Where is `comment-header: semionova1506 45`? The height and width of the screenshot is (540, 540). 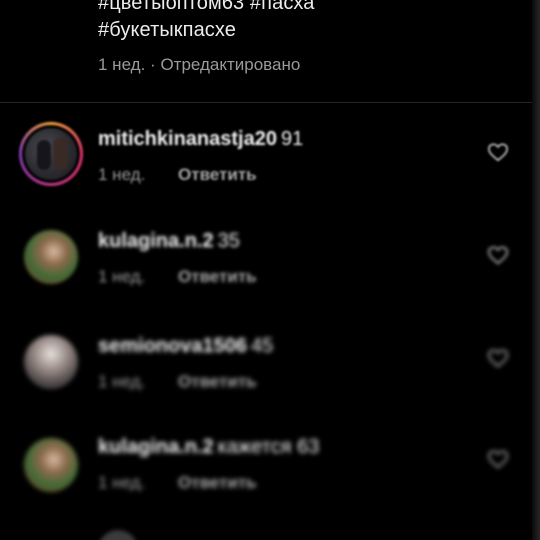 comment-header: semionova1506 45 is located at coordinates (185, 346).